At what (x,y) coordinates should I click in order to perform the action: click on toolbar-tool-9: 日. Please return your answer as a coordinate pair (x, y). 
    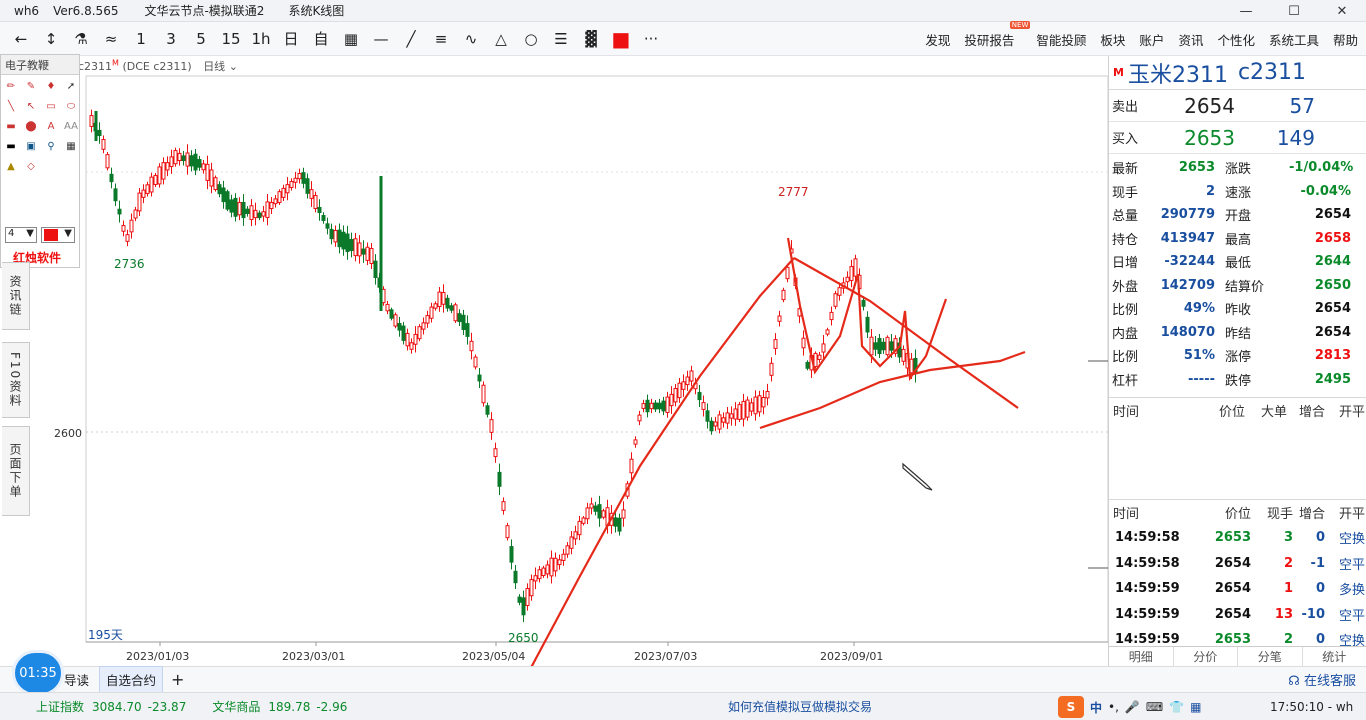
    Looking at the image, I should click on (291, 39).